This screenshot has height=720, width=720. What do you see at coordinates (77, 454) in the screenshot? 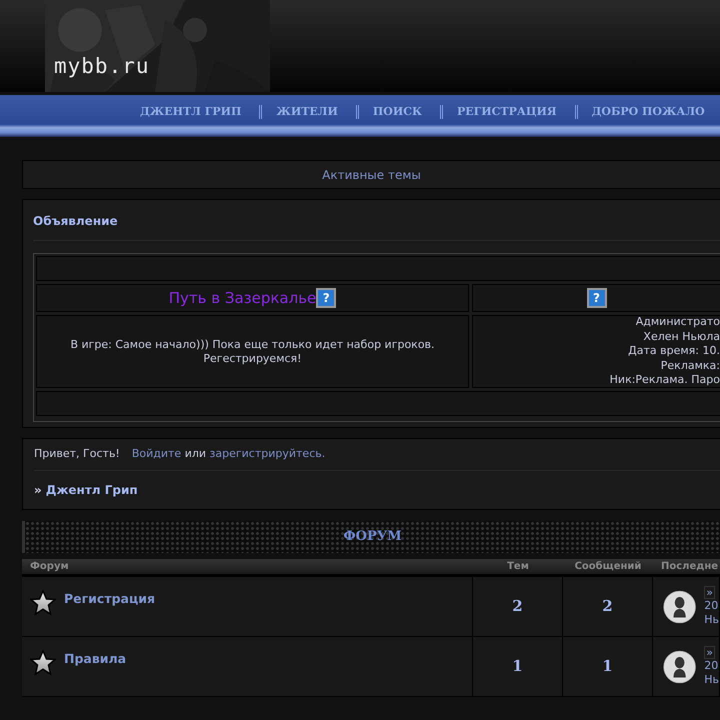
I see `greeting-text: Привет, Гость!` at bounding box center [77, 454].